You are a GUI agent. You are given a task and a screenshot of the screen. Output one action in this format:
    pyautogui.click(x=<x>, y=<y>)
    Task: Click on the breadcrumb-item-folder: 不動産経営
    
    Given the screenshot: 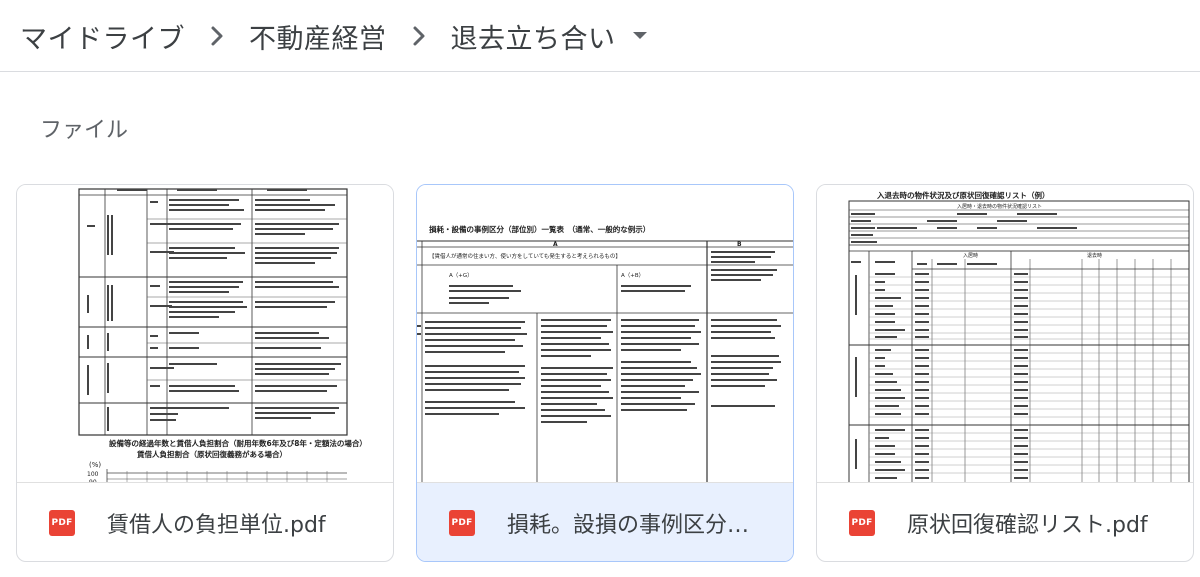 What is the action you would take?
    pyautogui.click(x=318, y=36)
    